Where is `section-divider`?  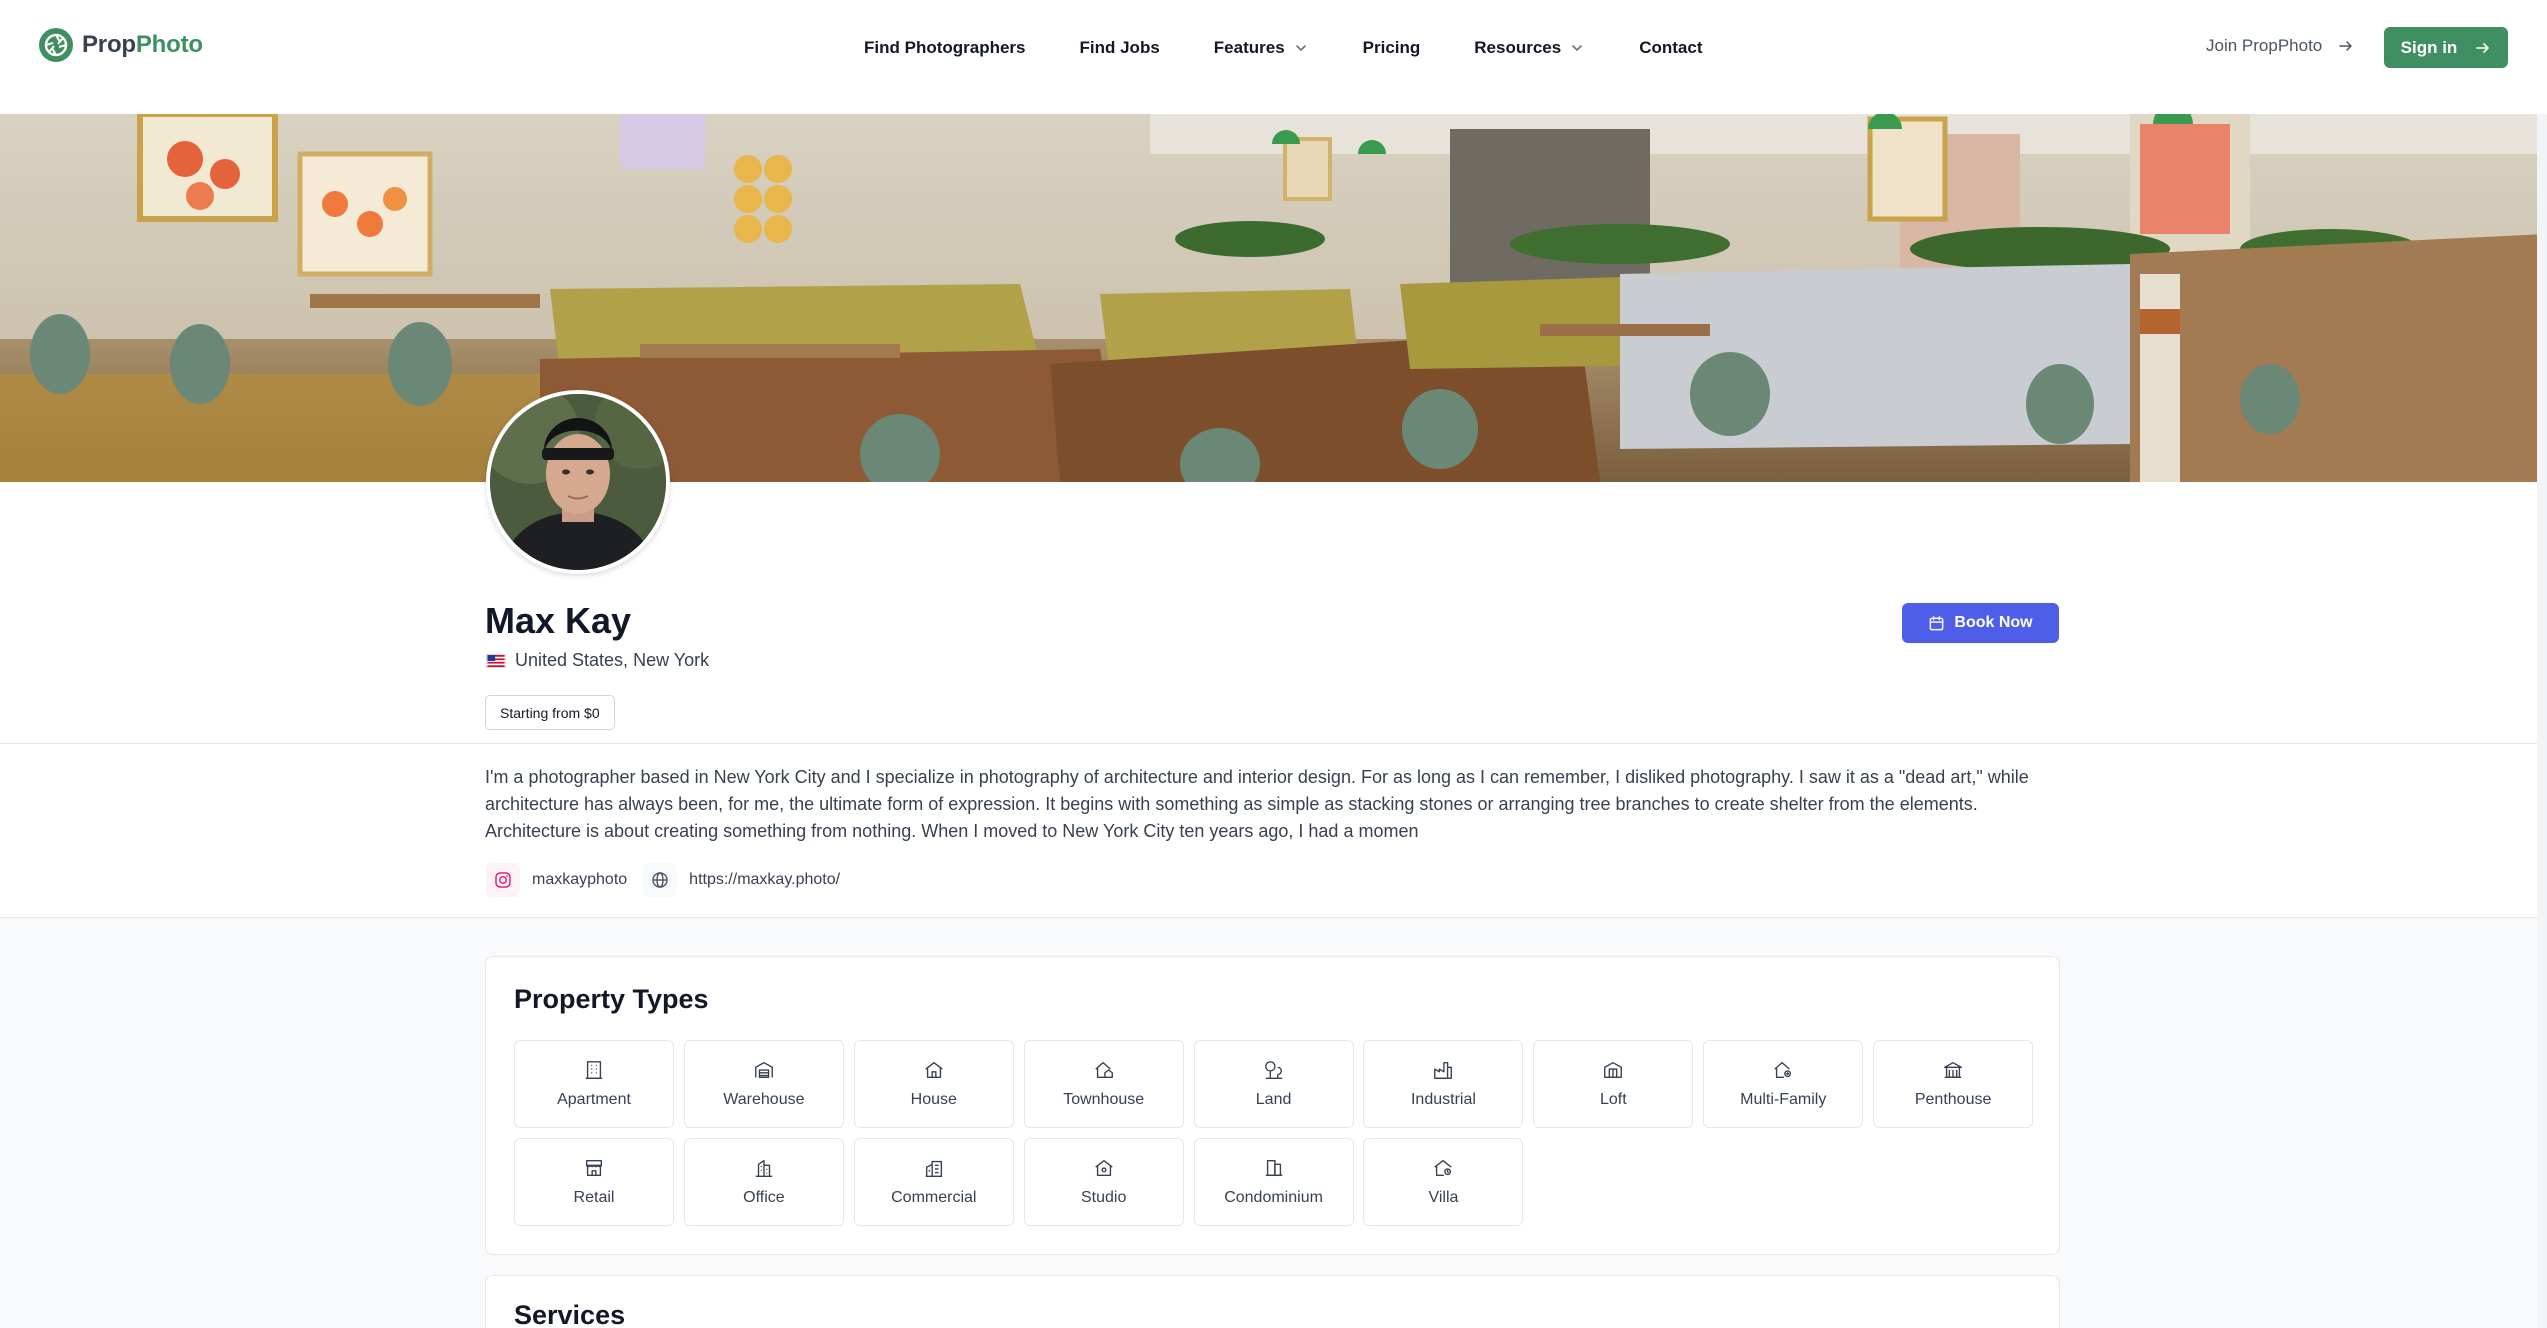 section-divider is located at coordinates (1273, 743).